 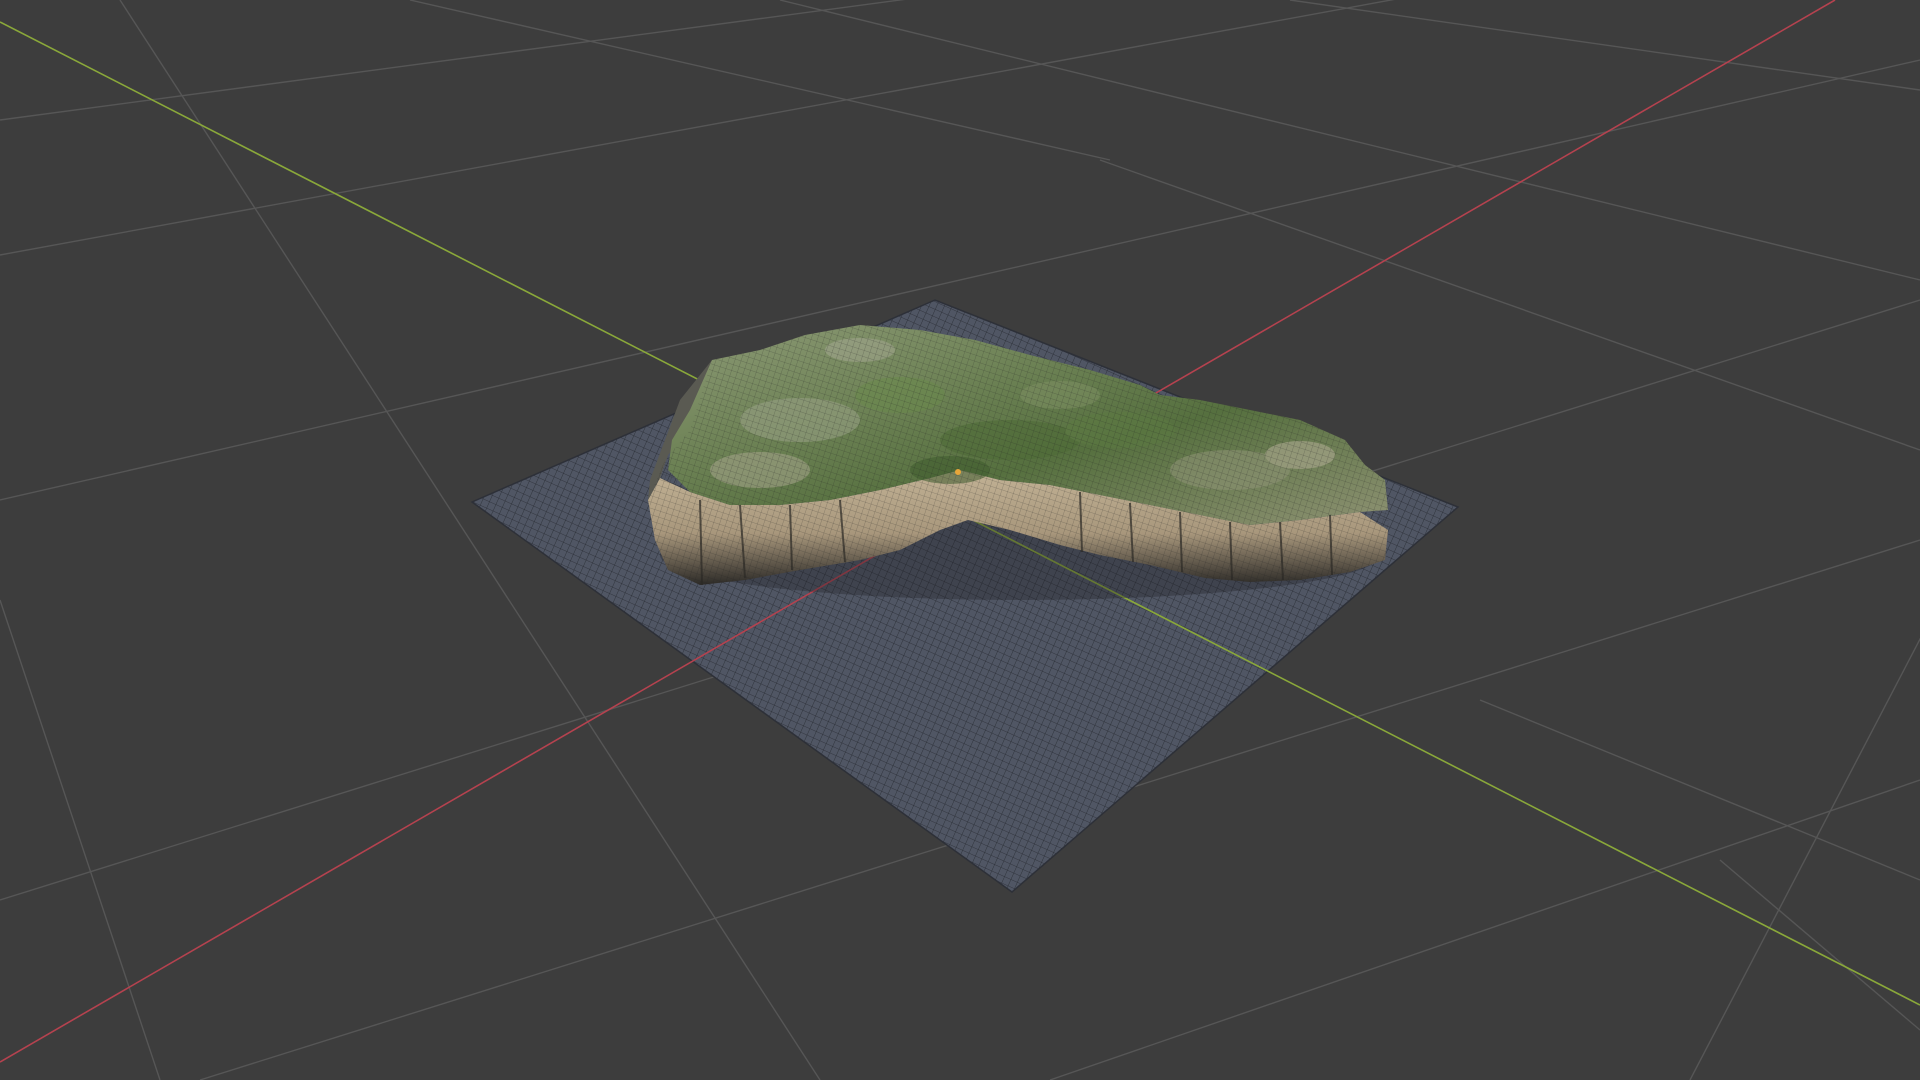 I want to click on origin-dot, so click(x=958, y=472).